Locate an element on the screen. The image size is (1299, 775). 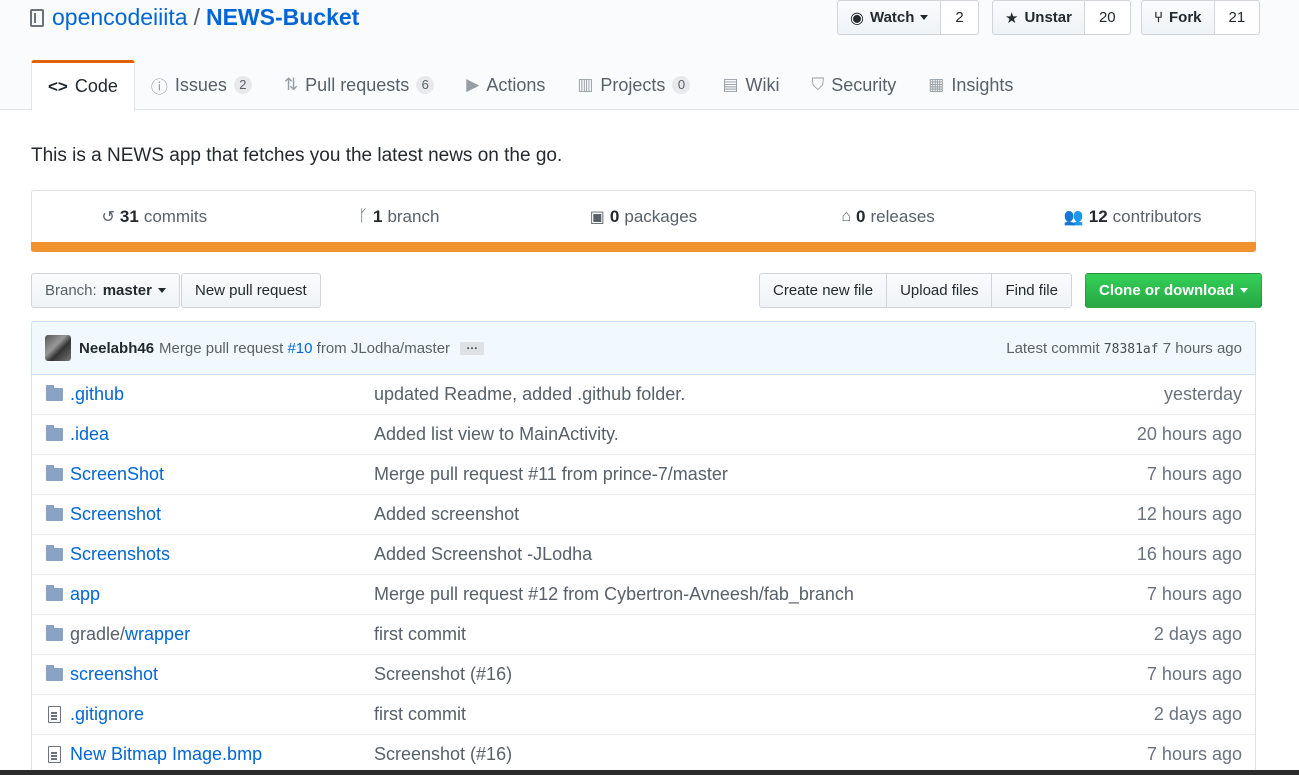
tab-security: ⛉ Security is located at coordinates (854, 85).